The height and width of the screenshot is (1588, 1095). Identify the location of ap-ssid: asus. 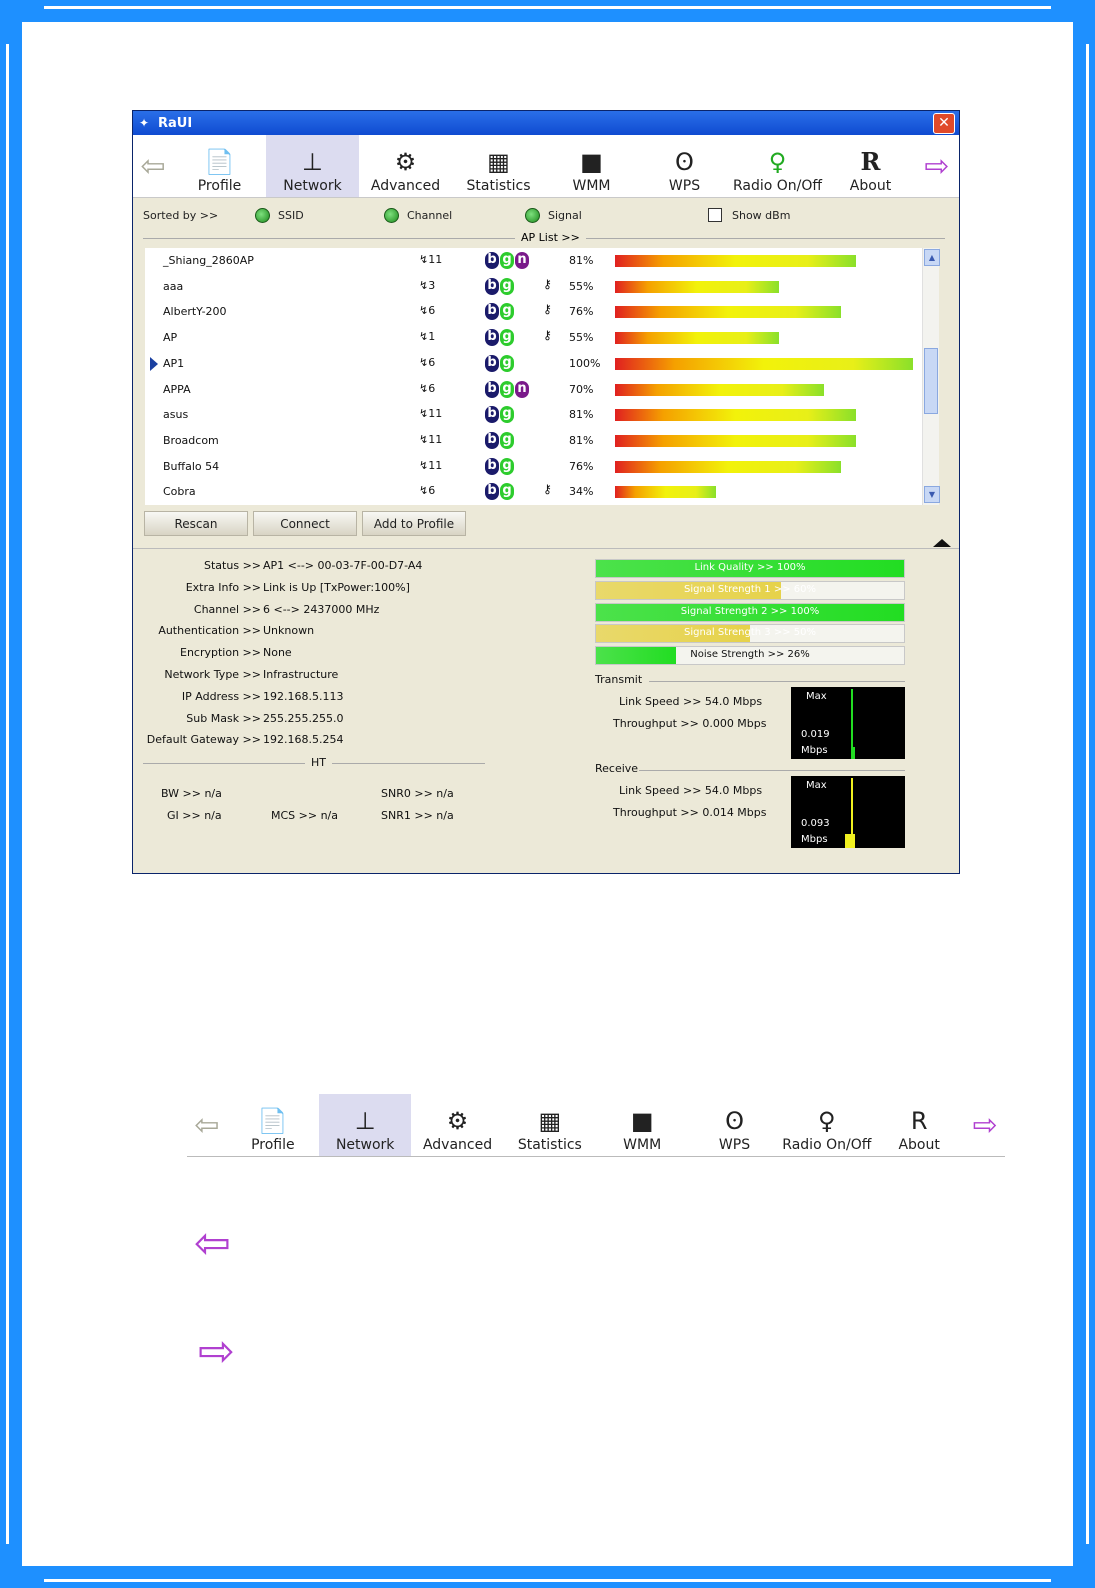
(176, 415).